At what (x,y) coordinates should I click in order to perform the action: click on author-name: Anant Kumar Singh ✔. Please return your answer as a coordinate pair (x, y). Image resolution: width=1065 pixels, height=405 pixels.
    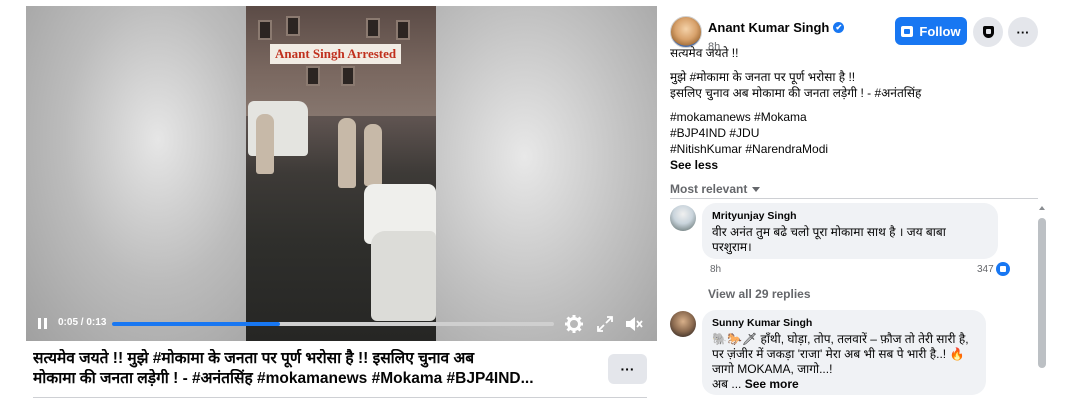
    Looking at the image, I should click on (776, 27).